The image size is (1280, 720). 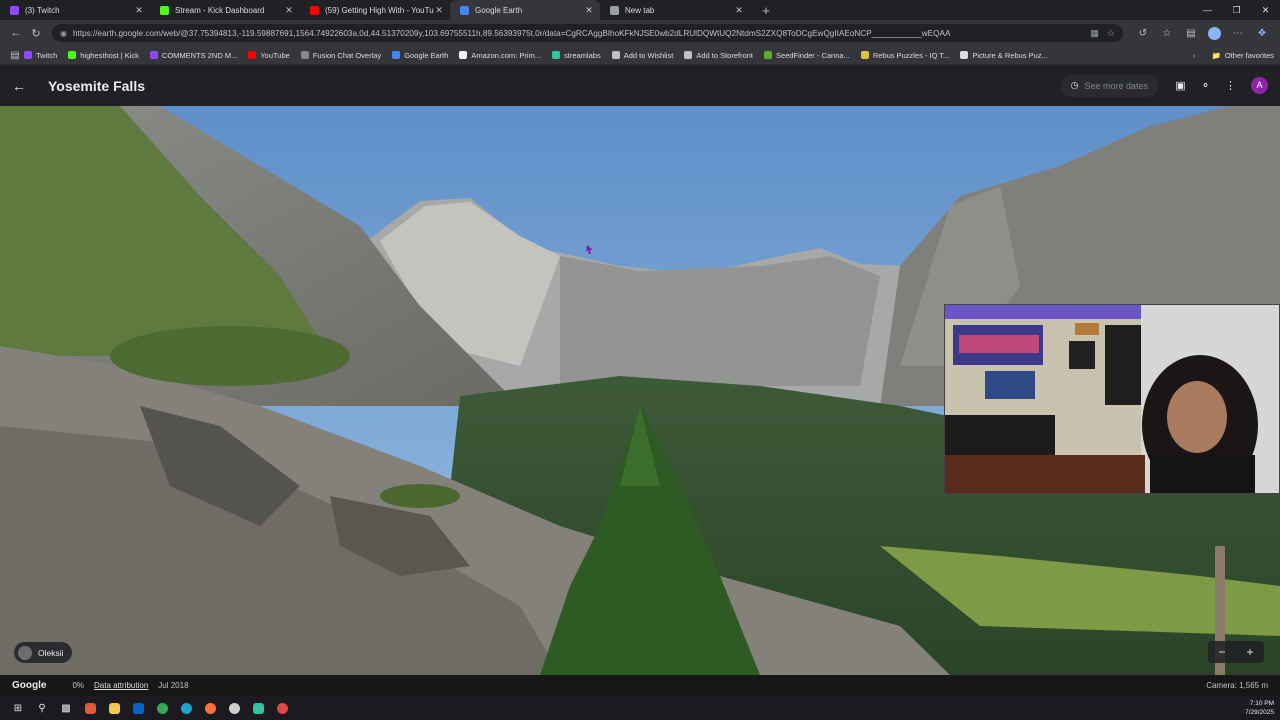 What do you see at coordinates (1238, 33) in the screenshot?
I see `menu-icon: ⋯` at bounding box center [1238, 33].